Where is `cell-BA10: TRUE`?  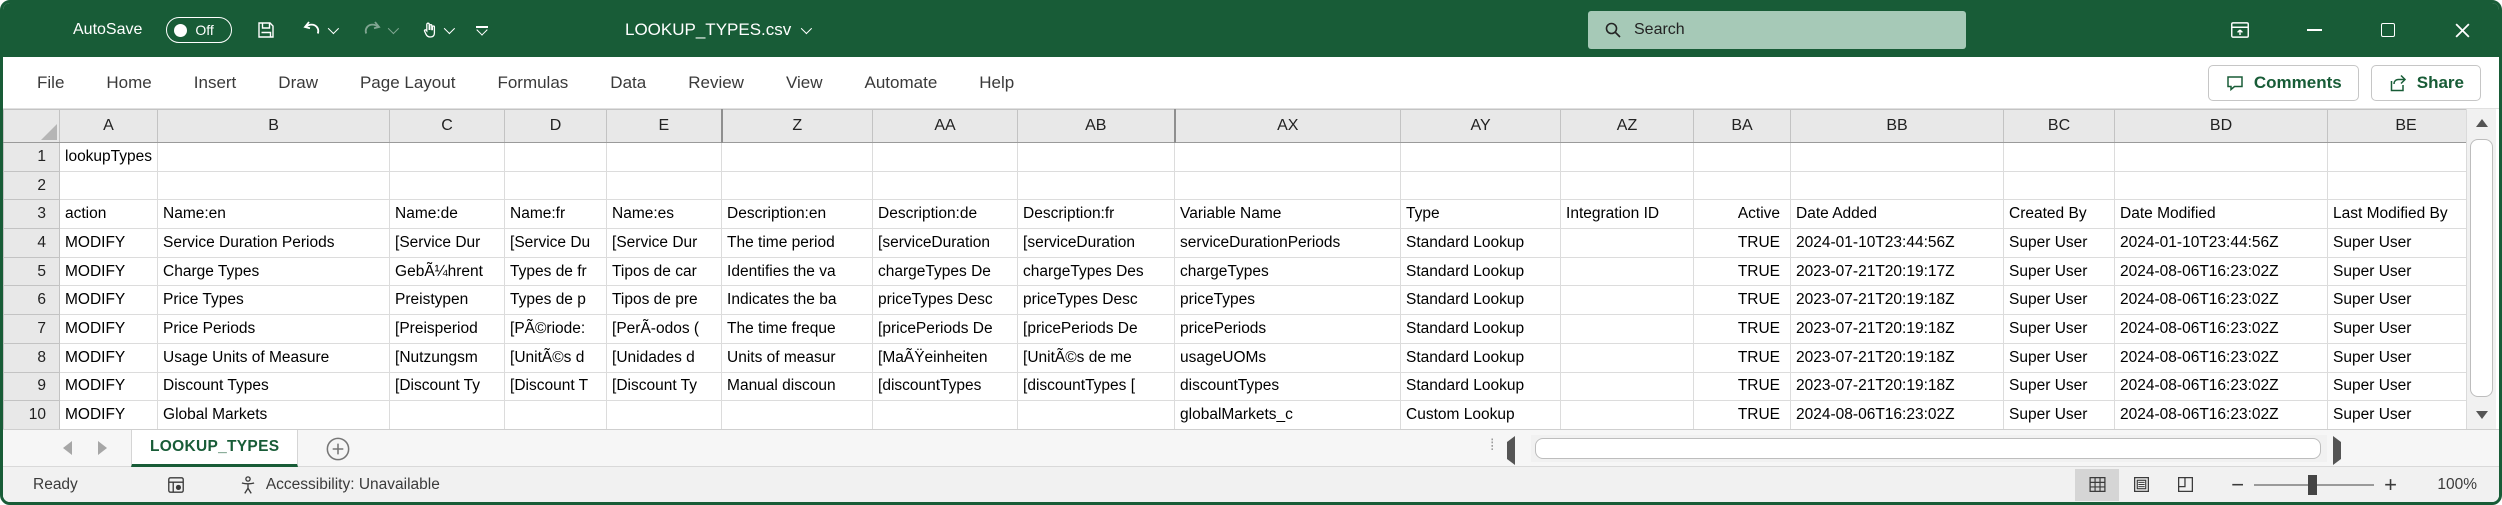 cell-BA10: TRUE is located at coordinates (1742, 415).